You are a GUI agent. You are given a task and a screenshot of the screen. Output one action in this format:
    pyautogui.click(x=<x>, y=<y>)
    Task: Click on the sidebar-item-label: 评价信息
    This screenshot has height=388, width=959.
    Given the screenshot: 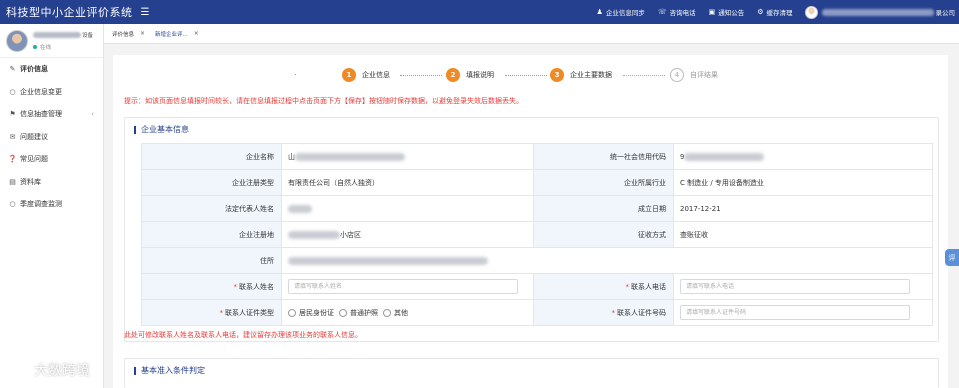 What is the action you would take?
    pyautogui.click(x=34, y=69)
    